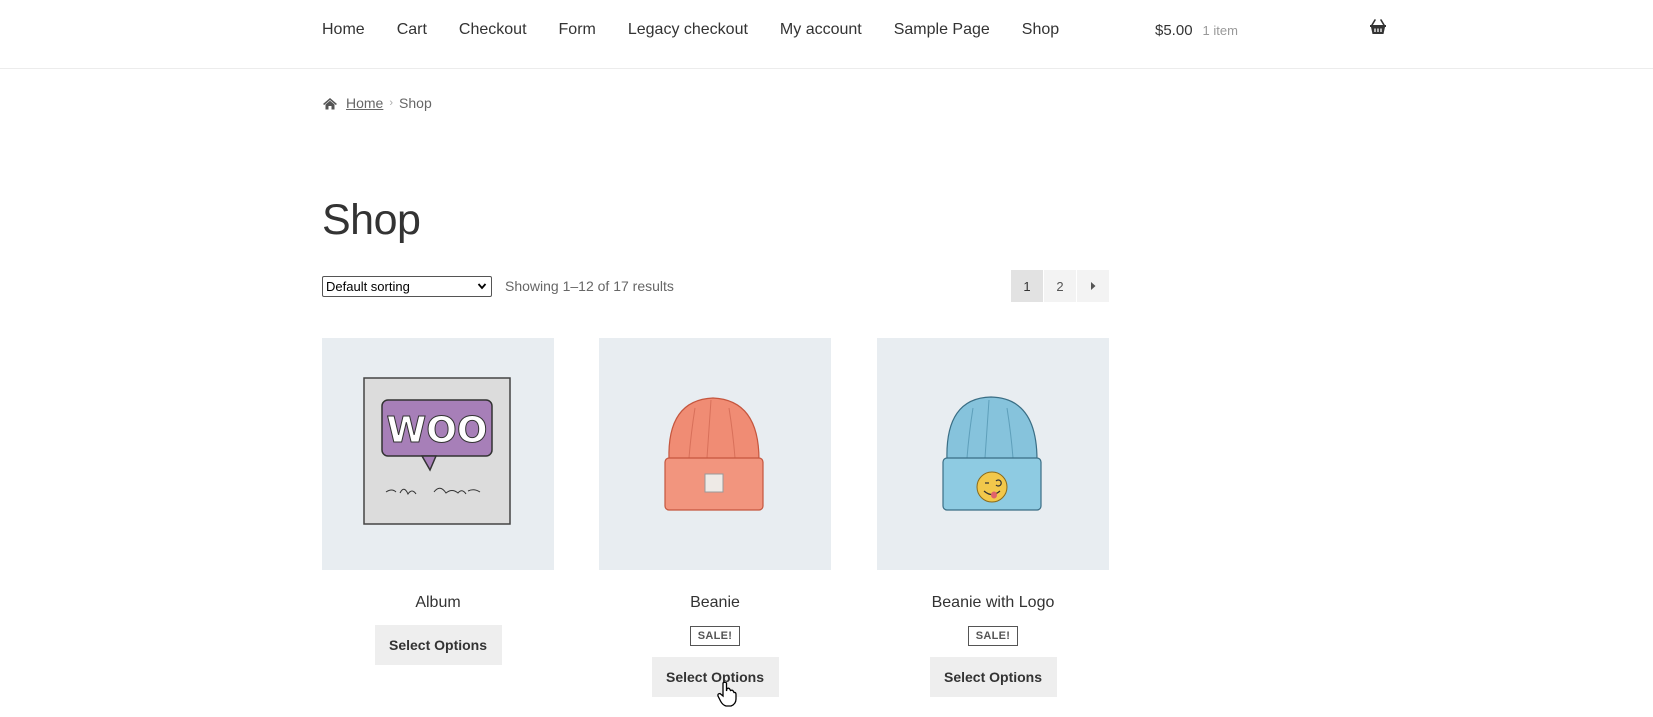 The image size is (1653, 717). I want to click on breadcrumb-current: Shop, so click(415, 103).